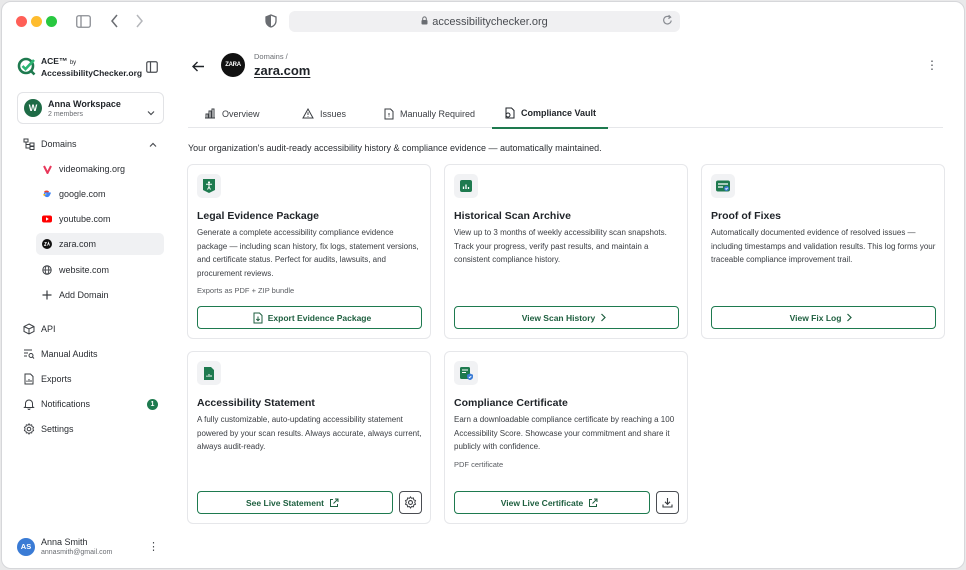  I want to click on address-bar: accessibilitychecker.org, so click(484, 21).